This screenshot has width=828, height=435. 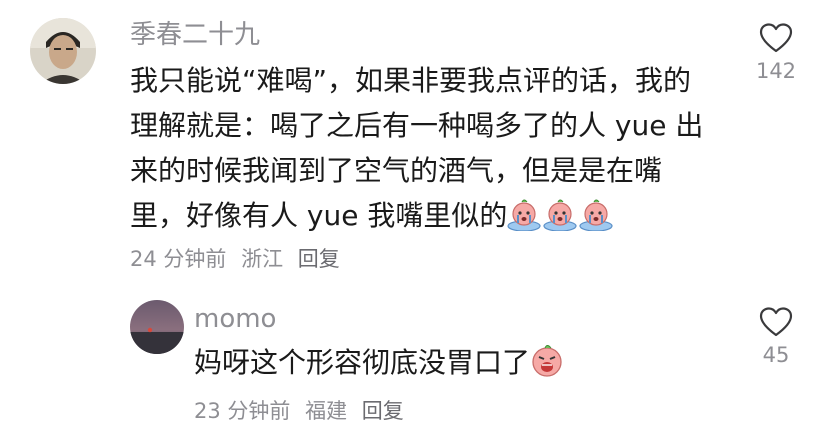 I want to click on comment-time: 24 分钟前, so click(x=178, y=259).